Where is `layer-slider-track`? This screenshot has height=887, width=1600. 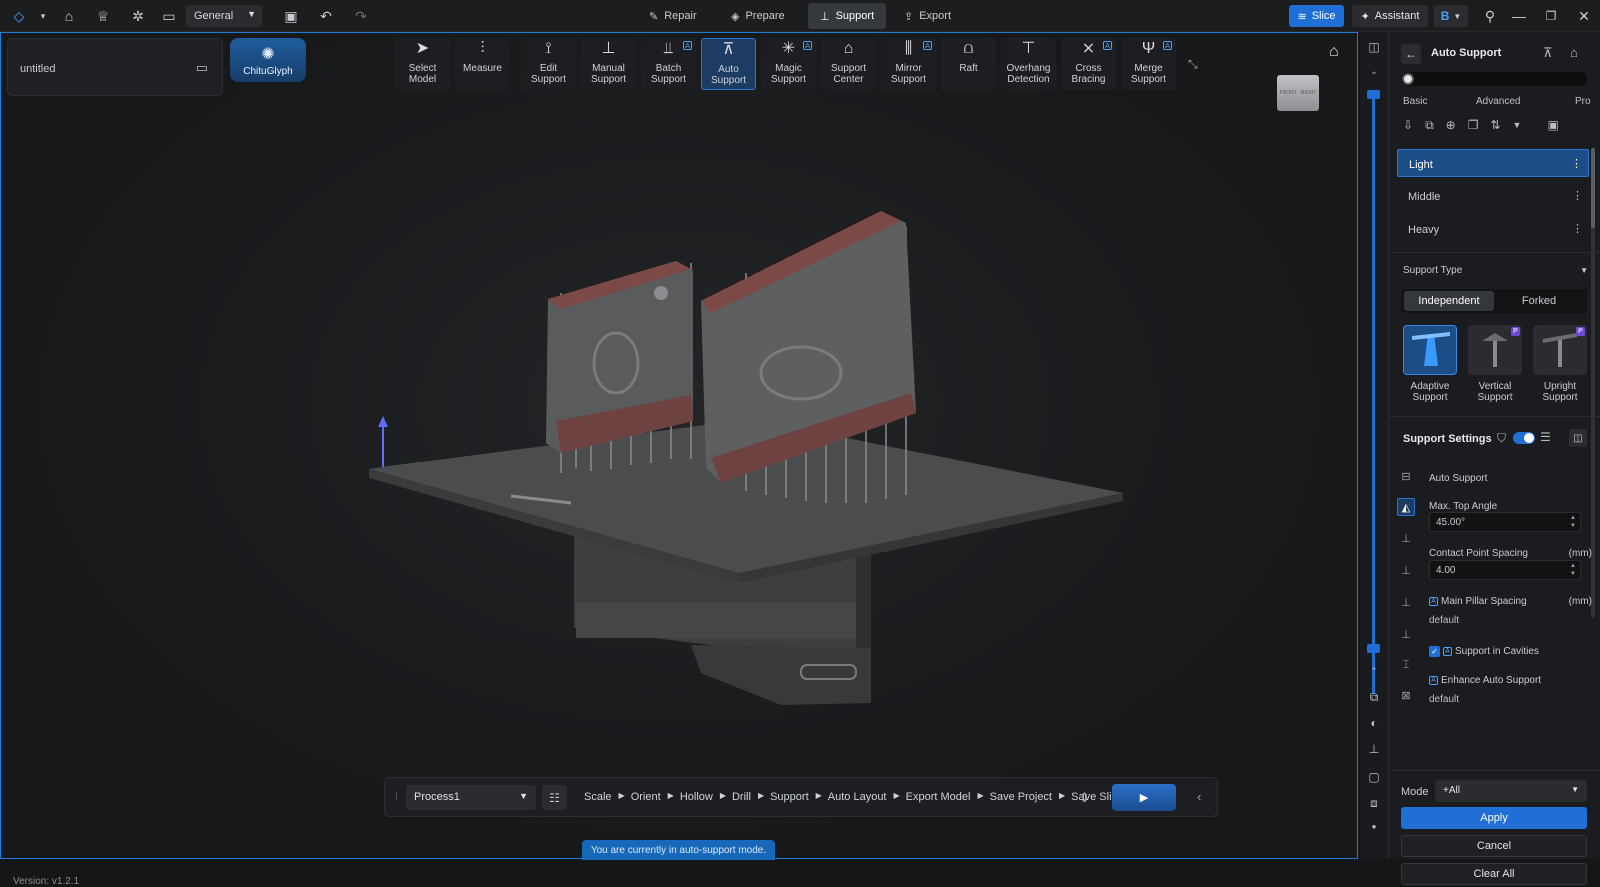
layer-slider-track is located at coordinates (1373, 394).